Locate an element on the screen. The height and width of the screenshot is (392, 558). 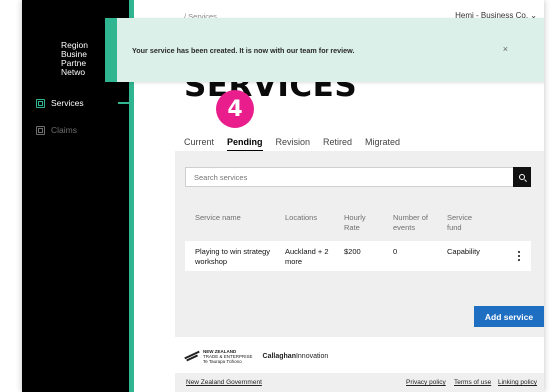
cell-locations: Auckland + 2 more is located at coordinates (307, 256).